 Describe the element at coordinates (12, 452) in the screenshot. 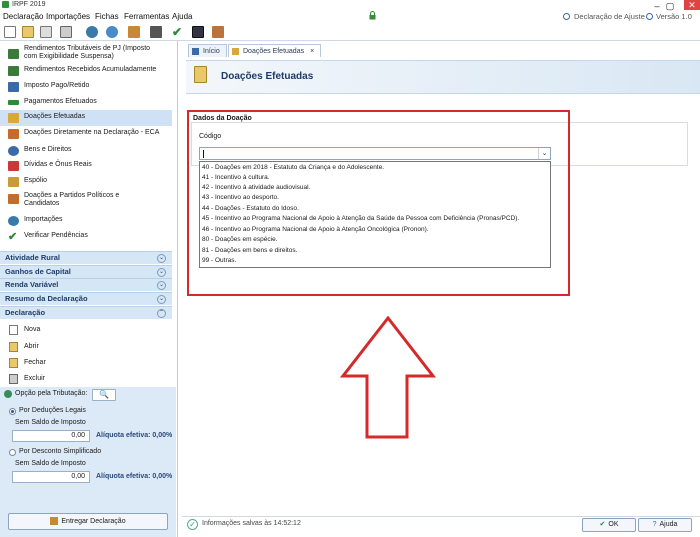

I see `radio-simplificado` at that location.